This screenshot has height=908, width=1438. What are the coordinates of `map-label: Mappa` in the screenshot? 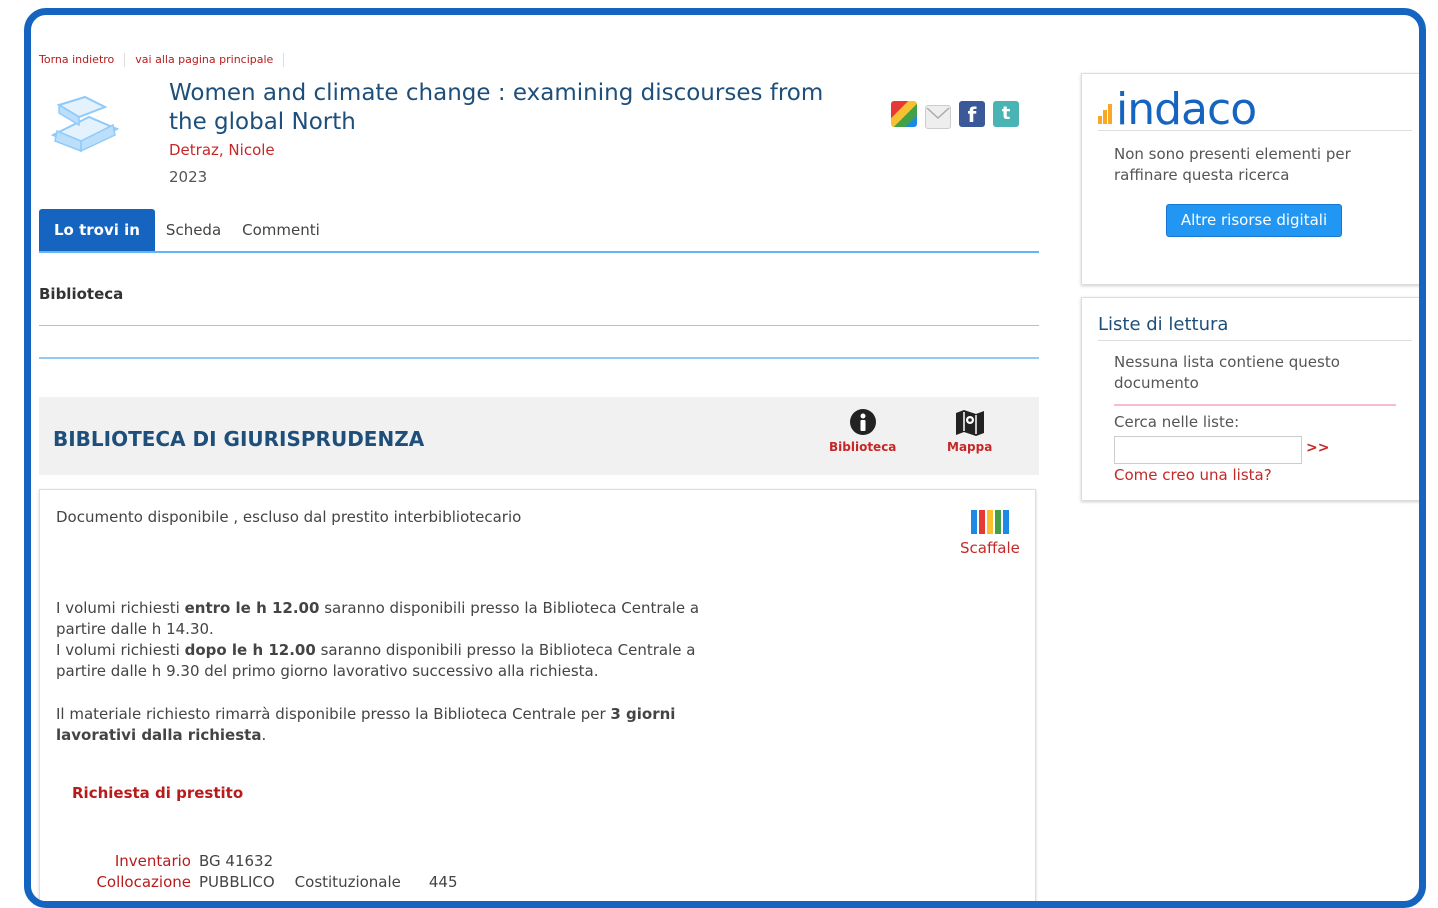 It's located at (970, 447).